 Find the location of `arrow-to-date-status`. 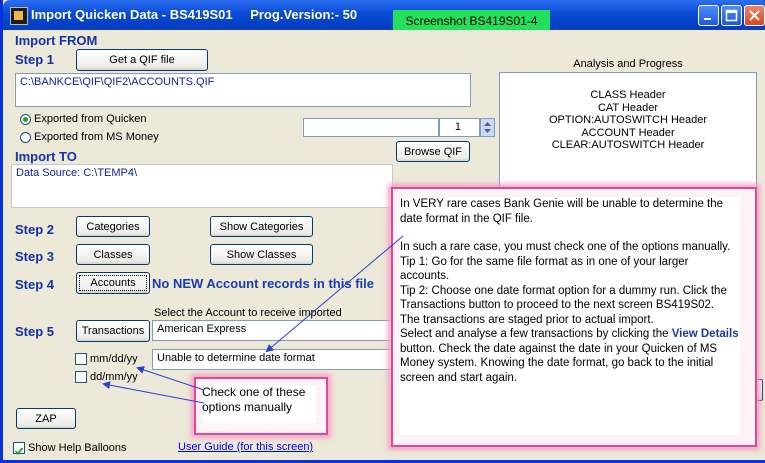

arrow-to-date-status is located at coordinates (334, 294).